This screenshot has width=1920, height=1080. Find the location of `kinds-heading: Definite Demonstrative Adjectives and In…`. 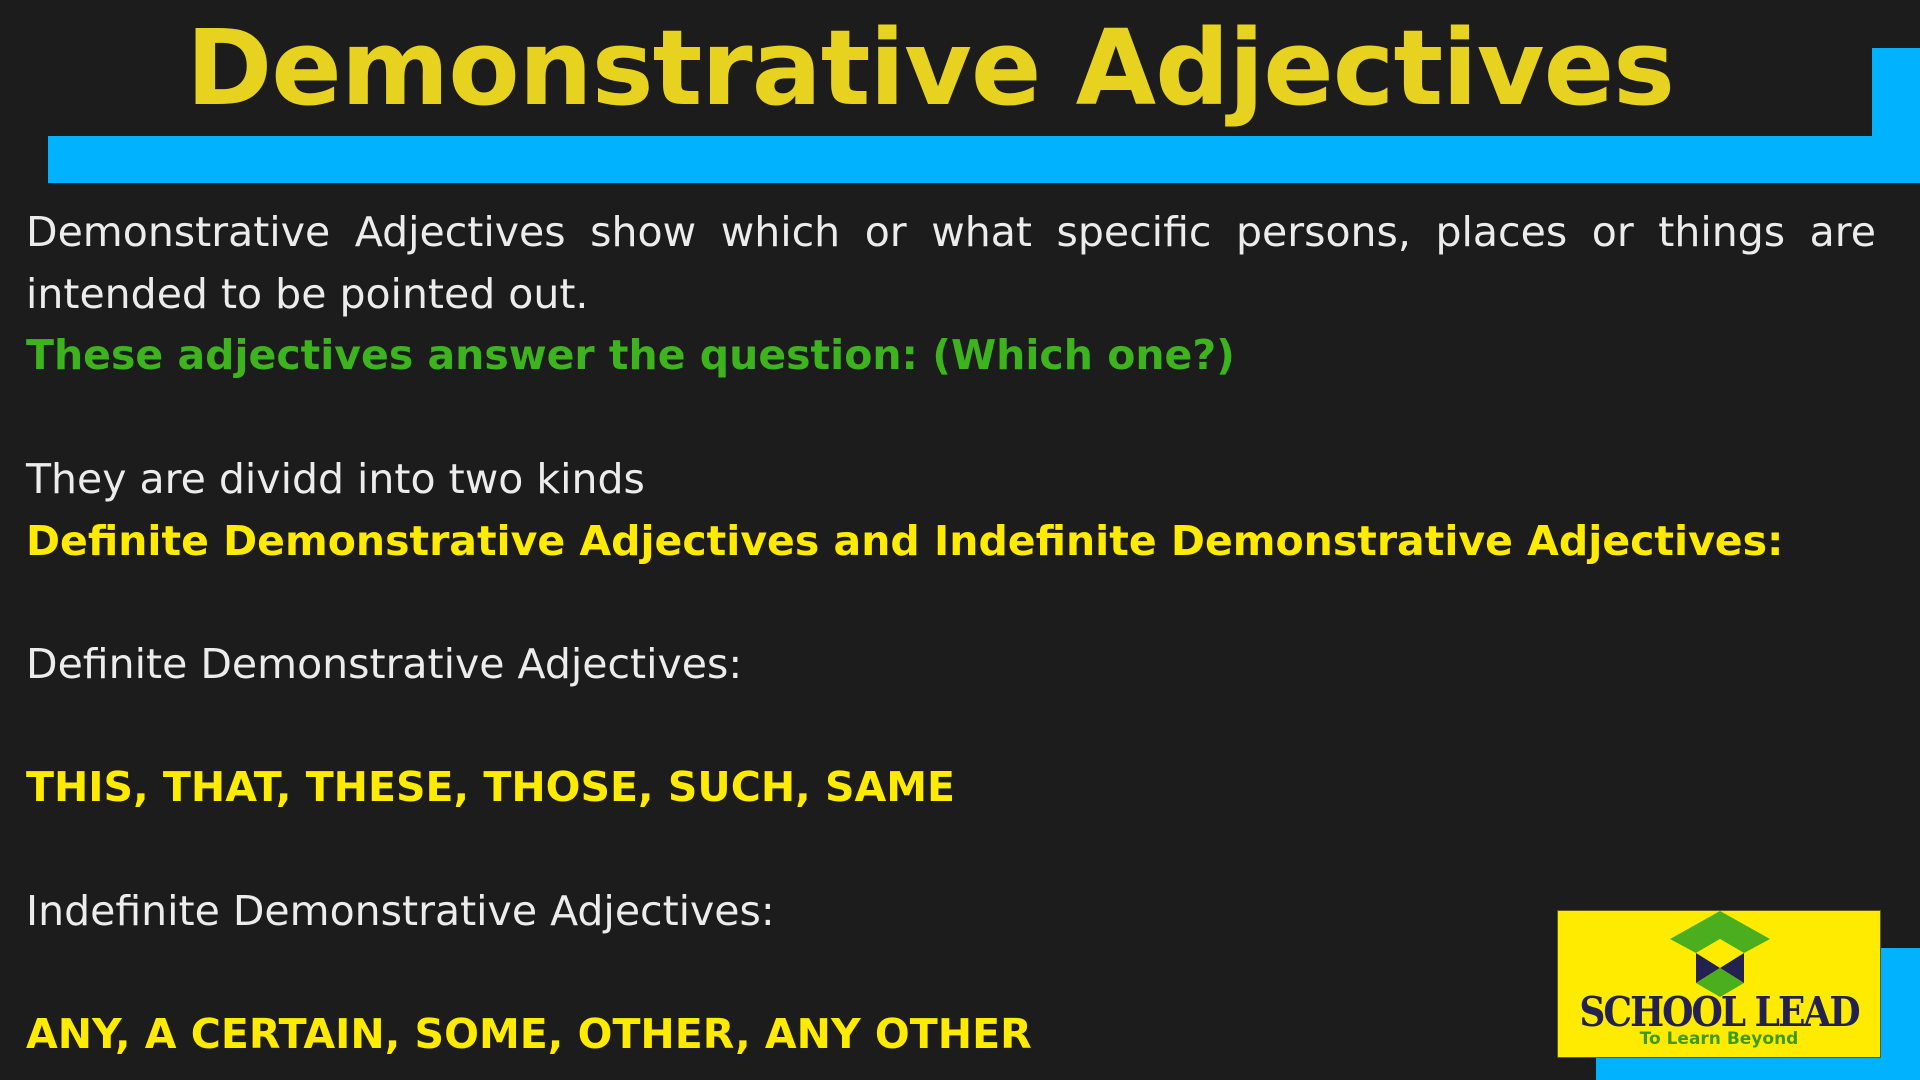

kinds-heading: Definite Demonstrative Adjectives and In… is located at coordinates (905, 540).